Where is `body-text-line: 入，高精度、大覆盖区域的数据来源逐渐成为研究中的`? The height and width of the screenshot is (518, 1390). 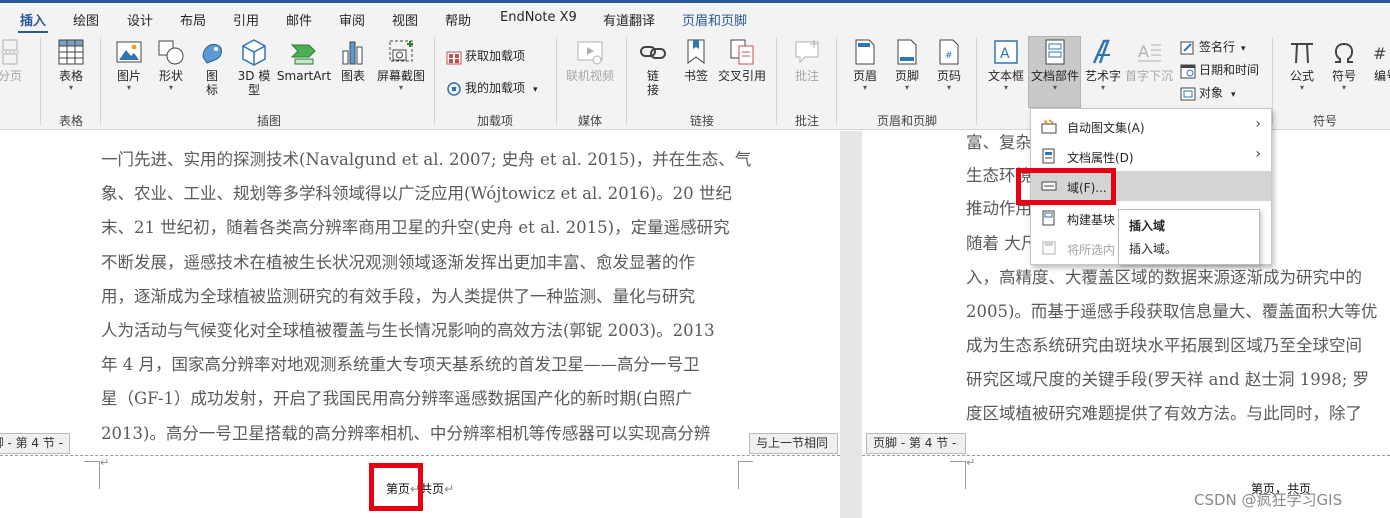
body-text-line: 入，高精度、大覆盖区域的数据来源逐渐成为研究中的 is located at coordinates (1164, 277).